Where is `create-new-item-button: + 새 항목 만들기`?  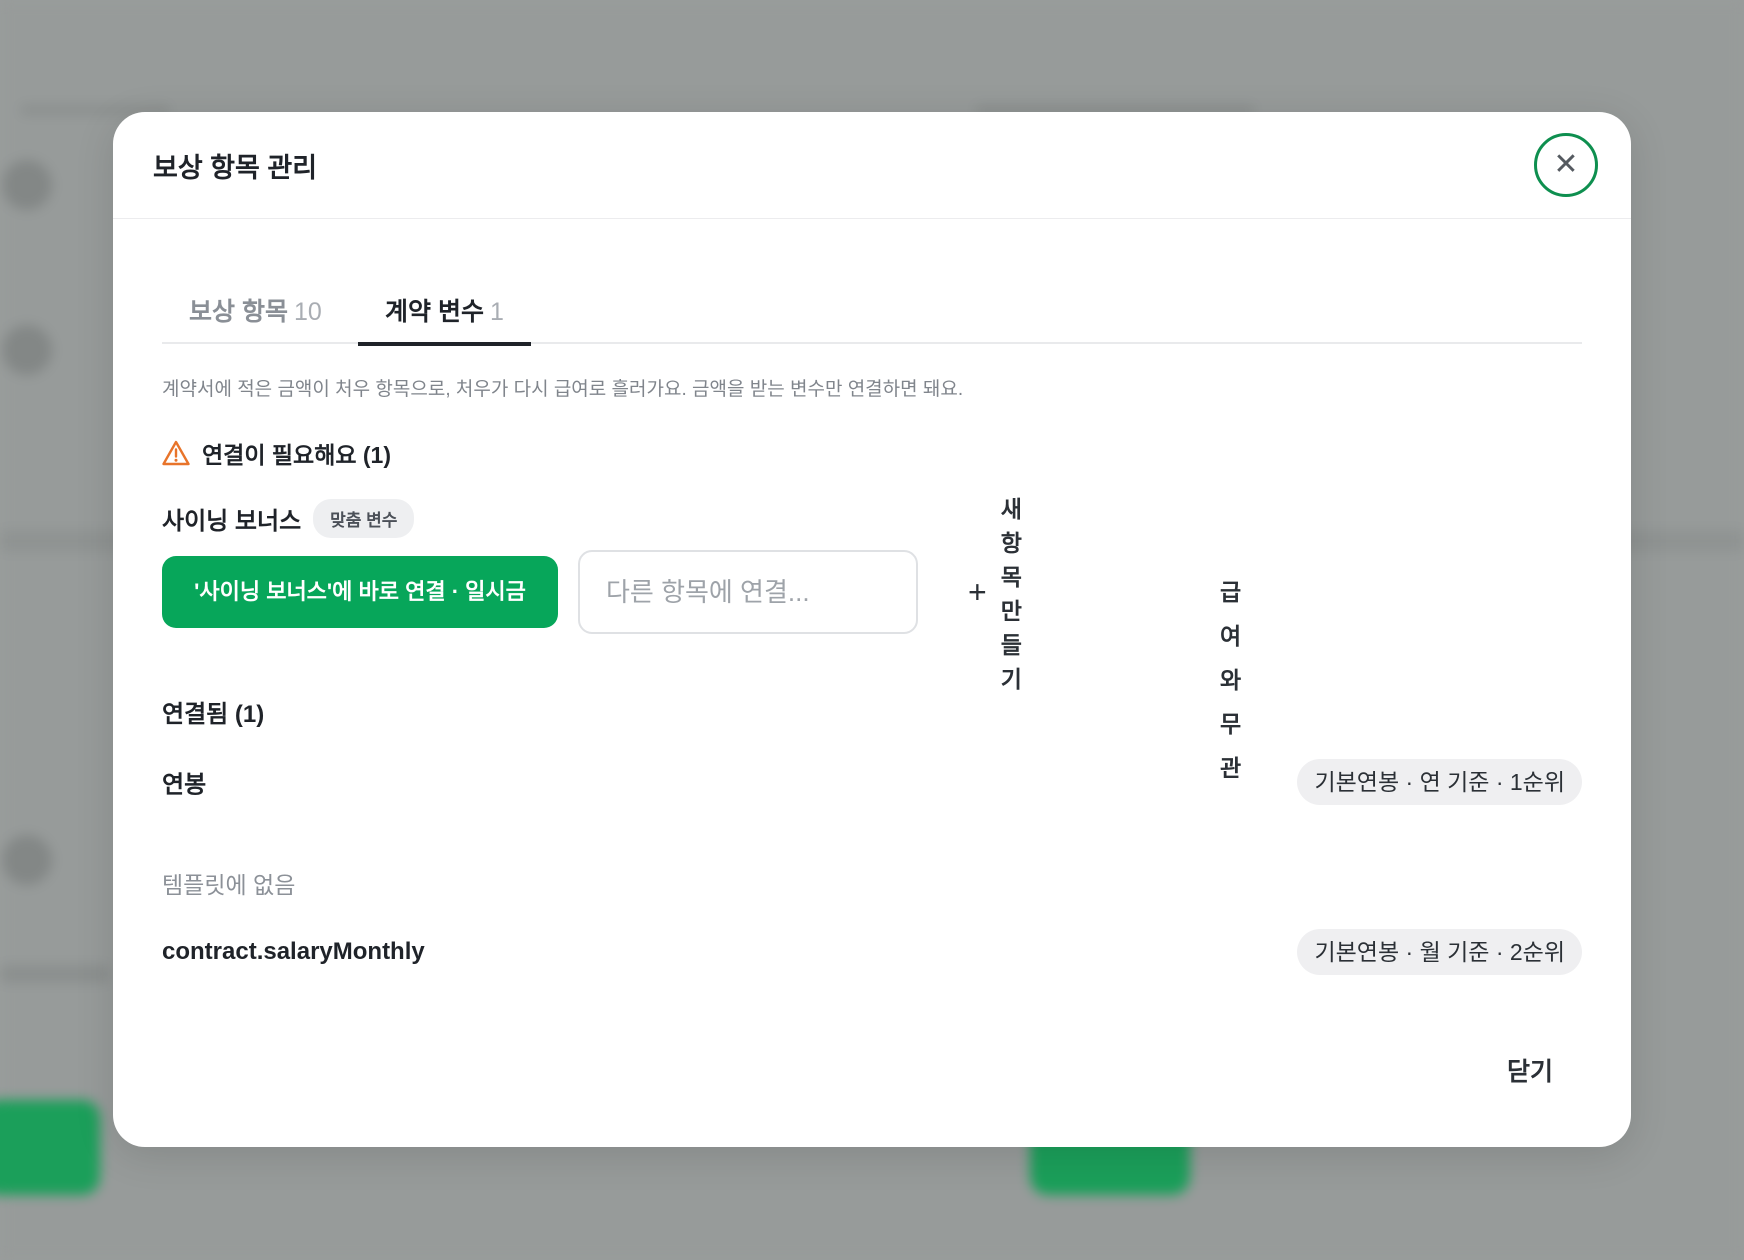 create-new-item-button: + 새 항목 만들기 is located at coordinates (995, 594).